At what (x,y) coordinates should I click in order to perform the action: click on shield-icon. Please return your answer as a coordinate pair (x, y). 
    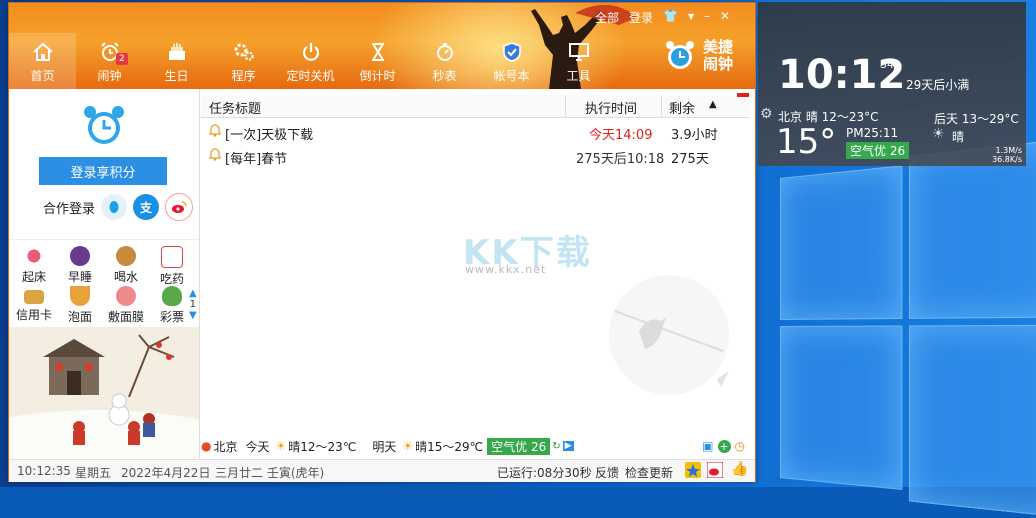
    Looking at the image, I should click on (512, 52).